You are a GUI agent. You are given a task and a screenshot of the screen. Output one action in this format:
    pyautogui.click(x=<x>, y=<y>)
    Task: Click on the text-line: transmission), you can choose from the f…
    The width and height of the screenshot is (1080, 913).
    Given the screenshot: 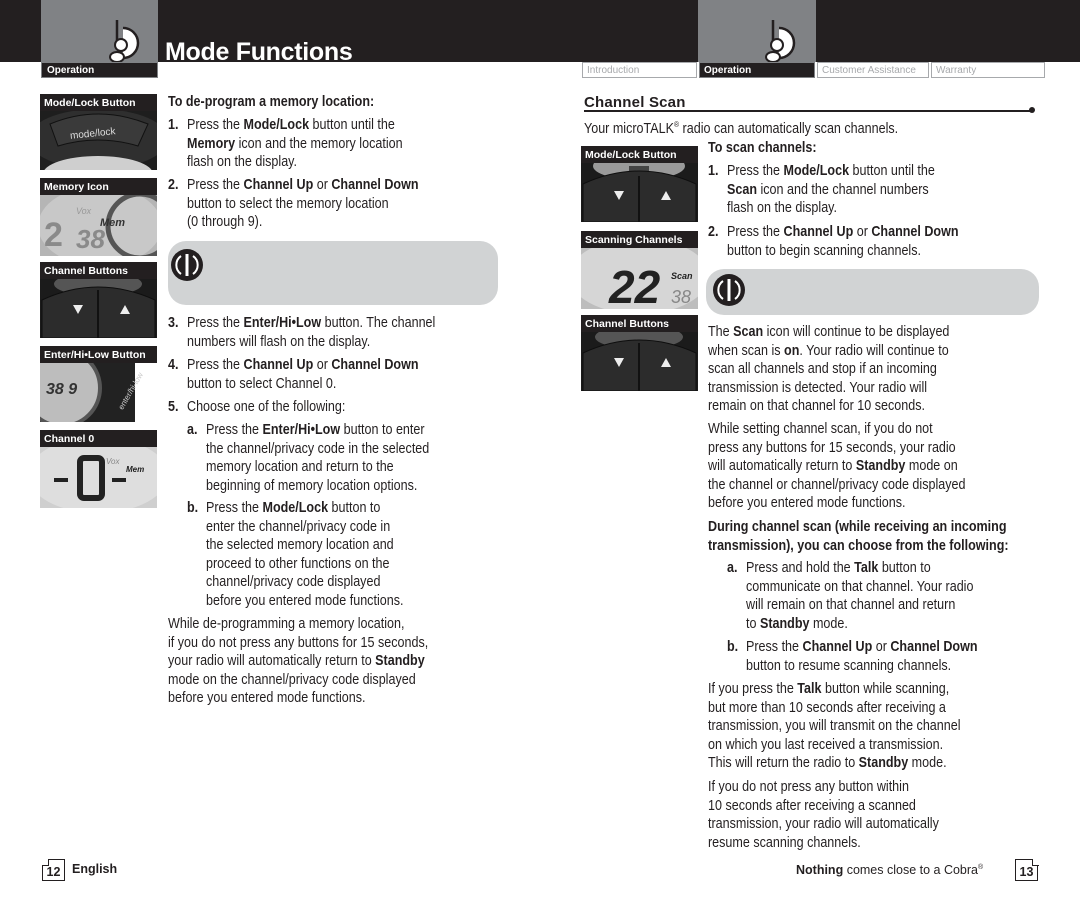 What is the action you would take?
    pyautogui.click(x=858, y=546)
    